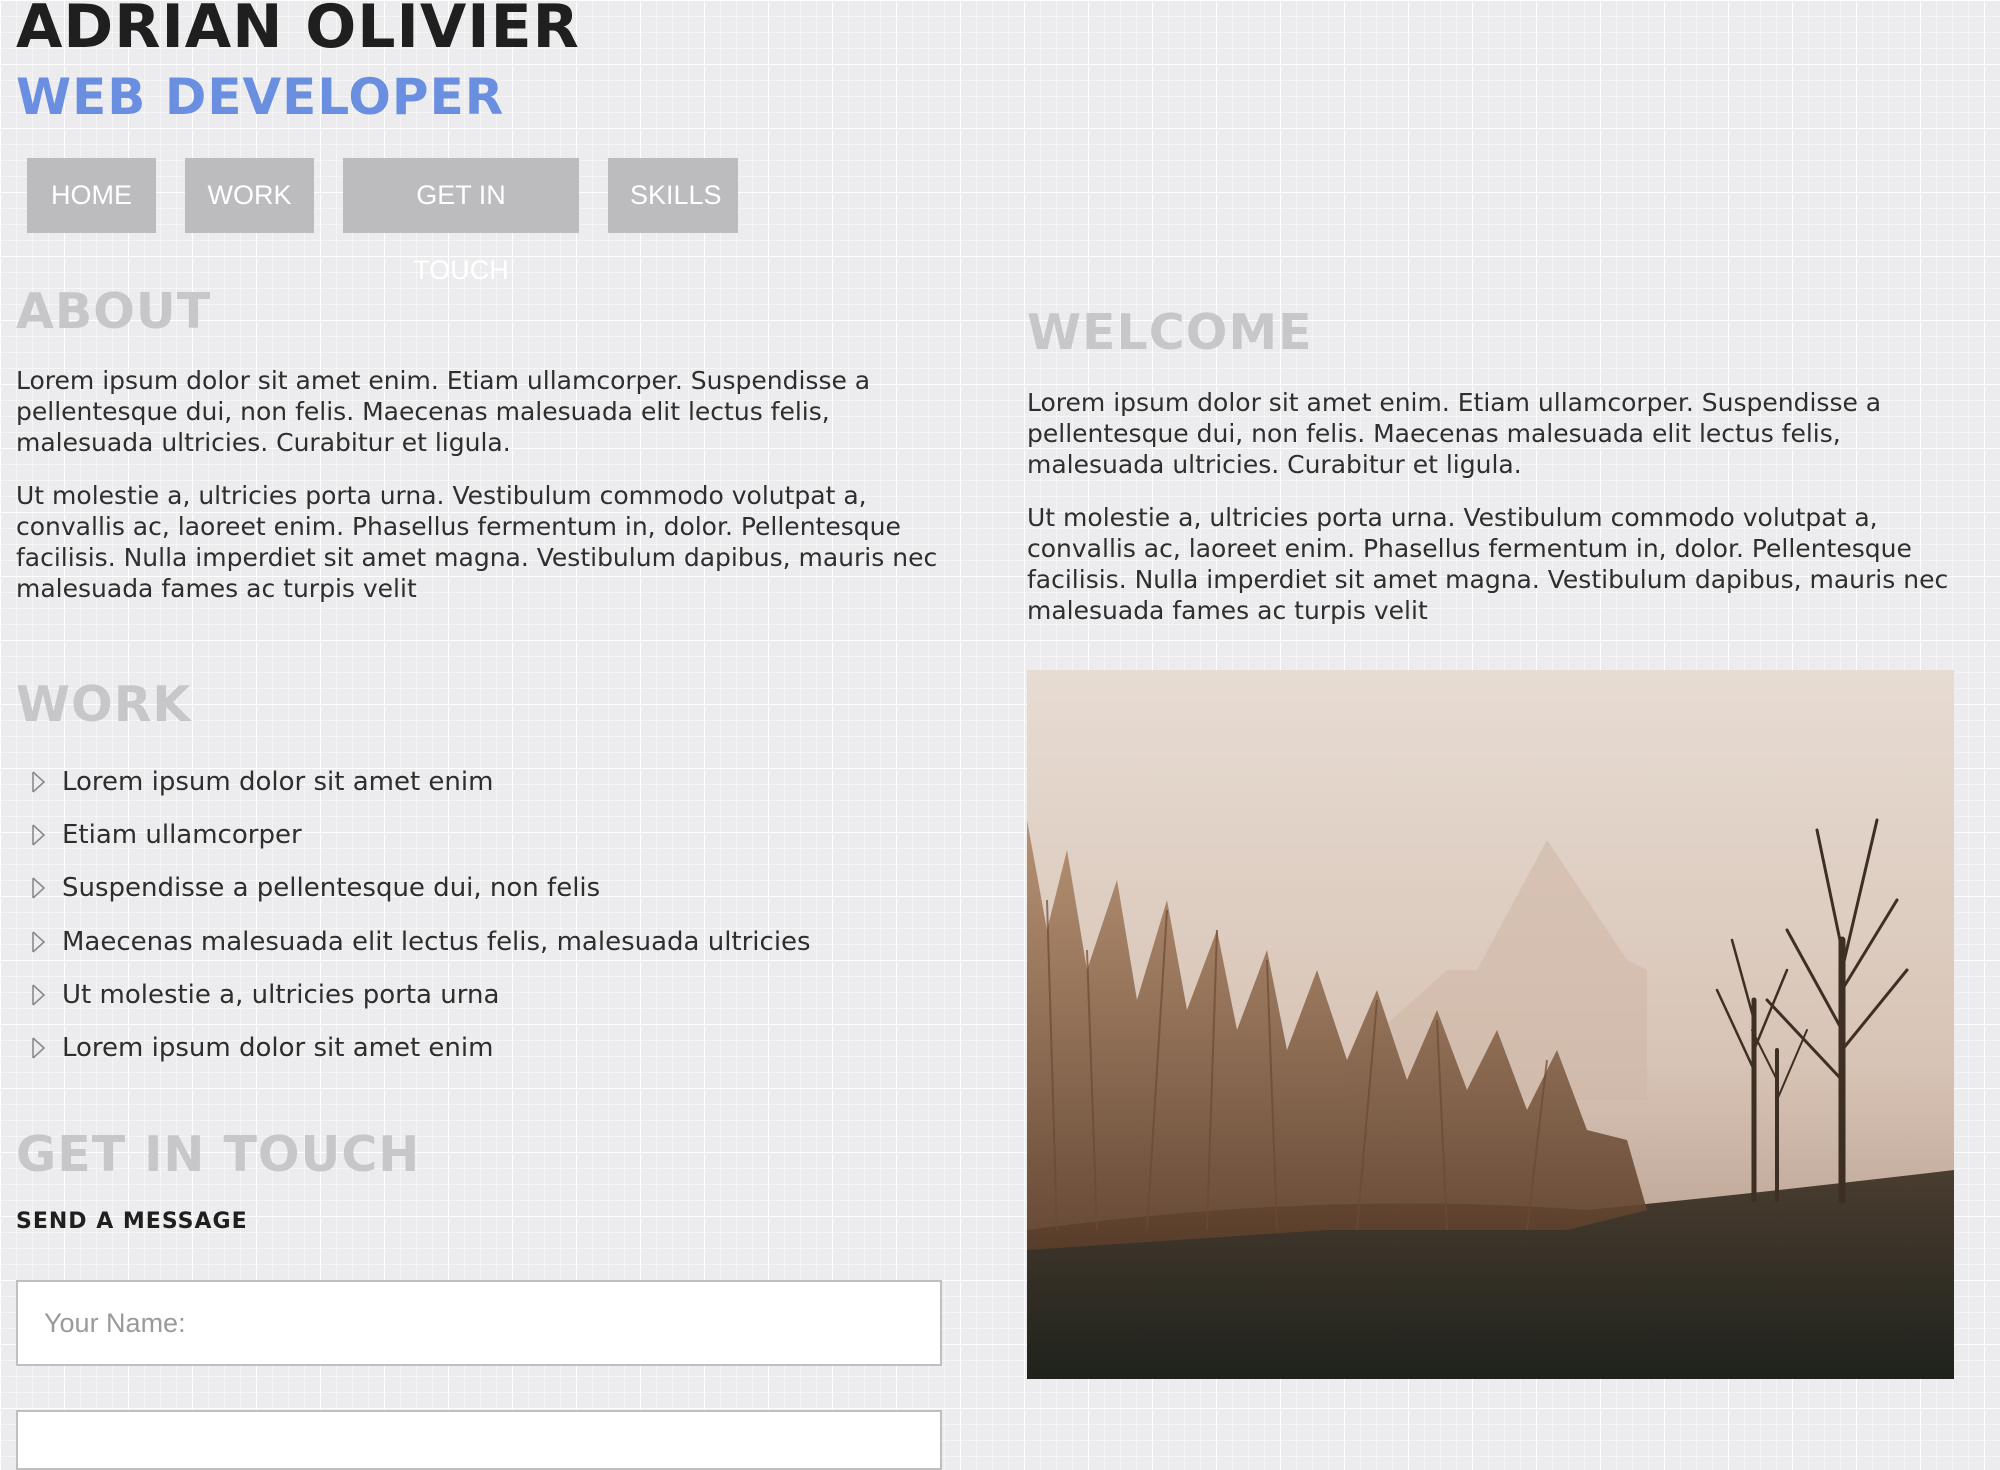 This screenshot has height=1470, width=2000. What do you see at coordinates (479, 1440) in the screenshot?
I see `email-input` at bounding box center [479, 1440].